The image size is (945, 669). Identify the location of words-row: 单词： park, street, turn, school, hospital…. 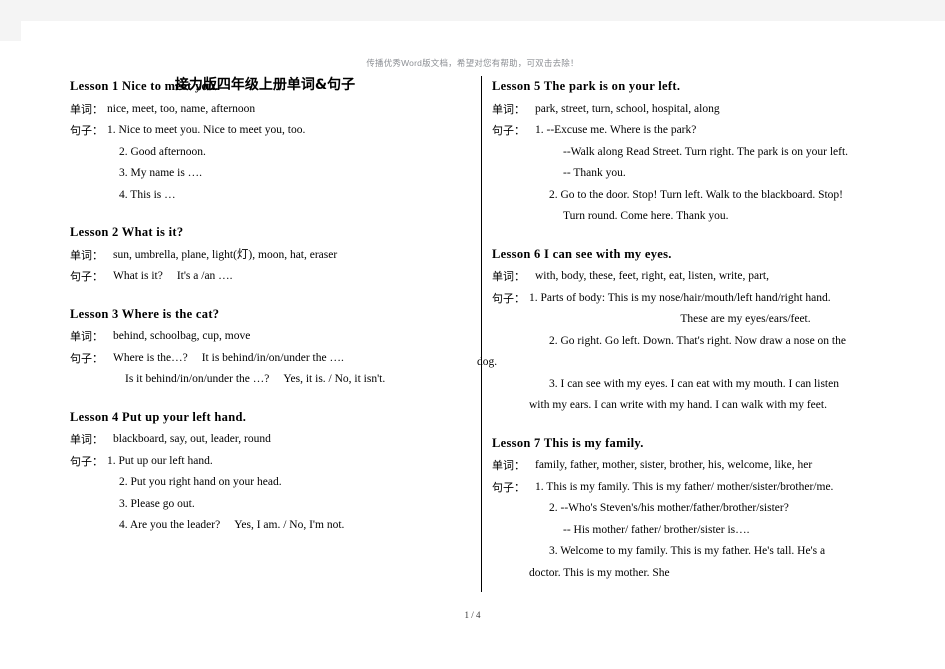
(697, 110).